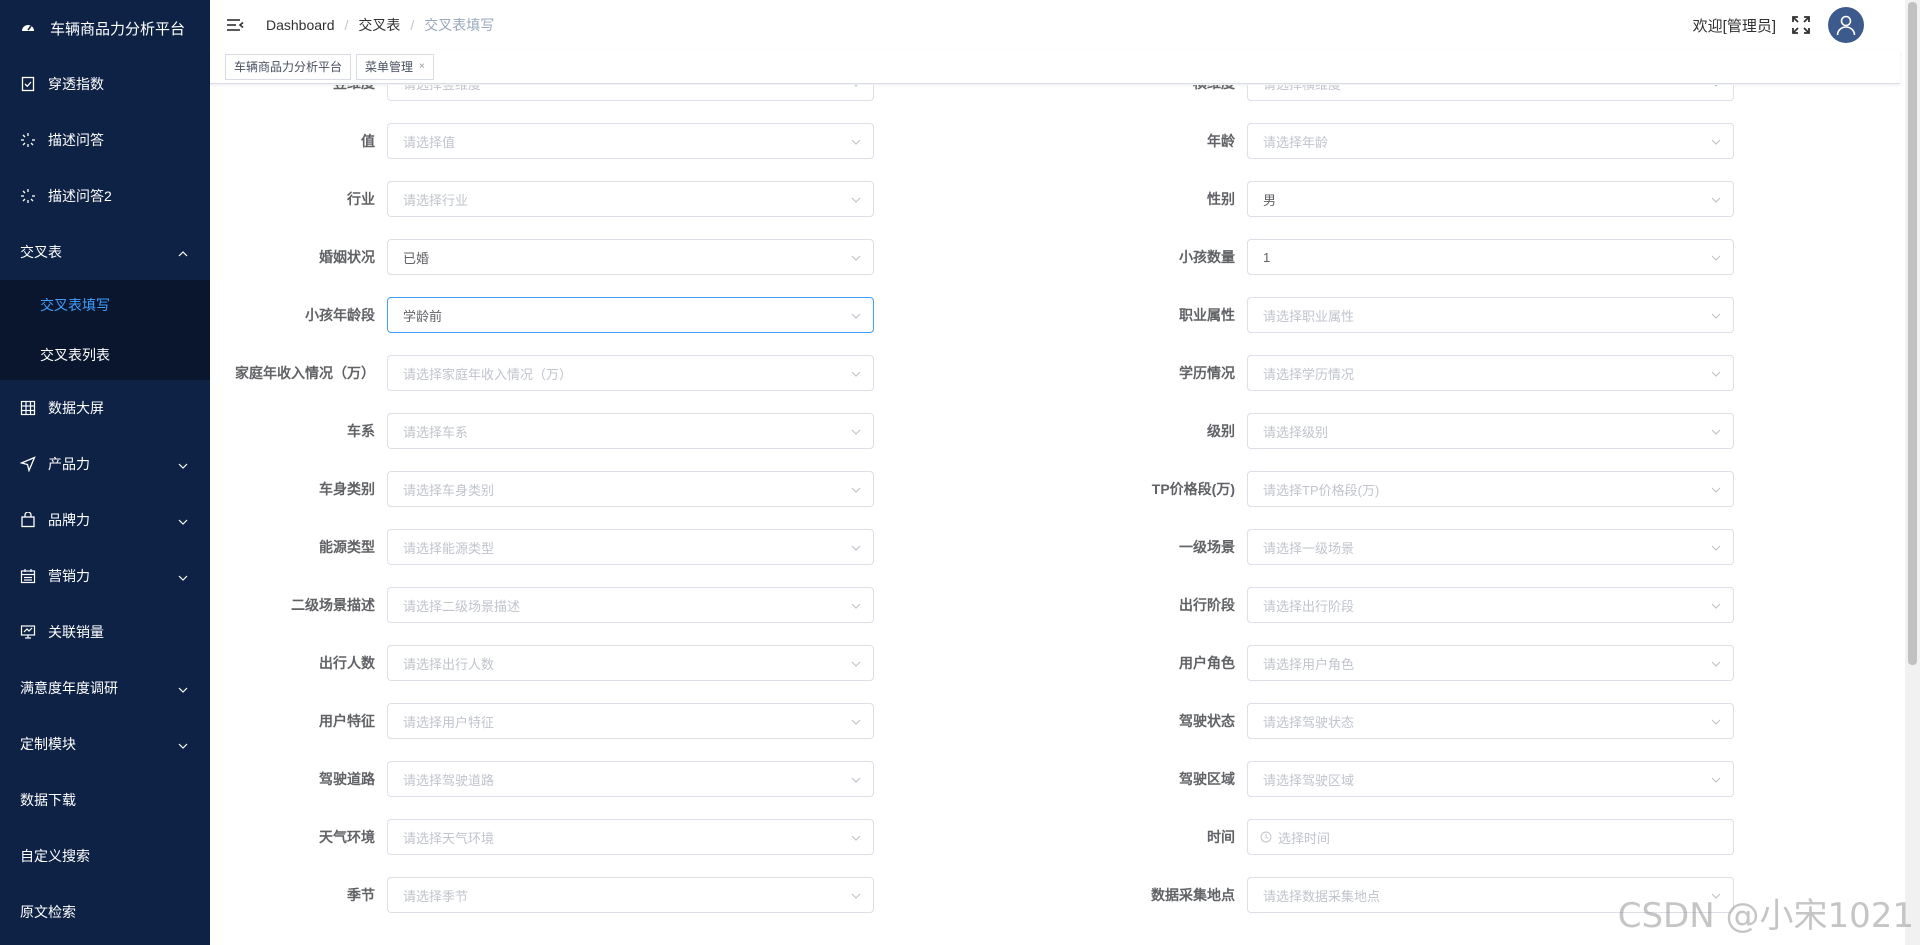 The height and width of the screenshot is (945, 1920). Describe the element at coordinates (1221, 199) in the screenshot. I see `form-label: 性别` at that location.